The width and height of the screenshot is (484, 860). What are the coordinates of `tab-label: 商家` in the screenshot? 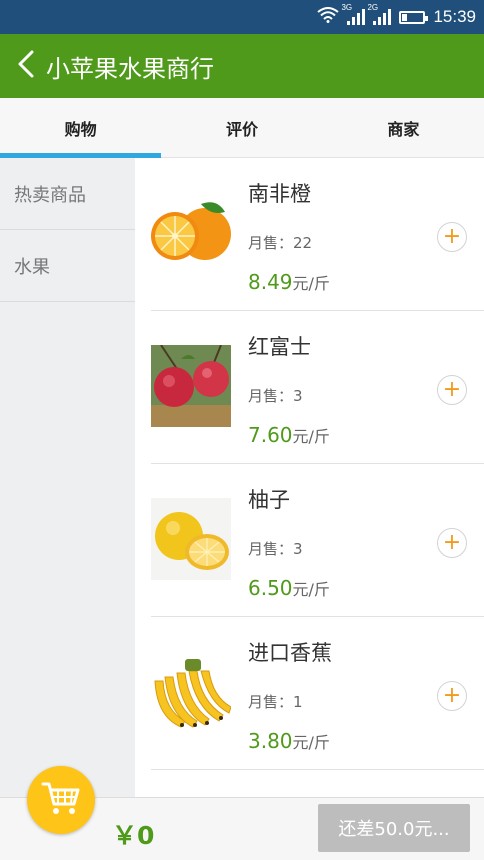 It's located at (403, 129).